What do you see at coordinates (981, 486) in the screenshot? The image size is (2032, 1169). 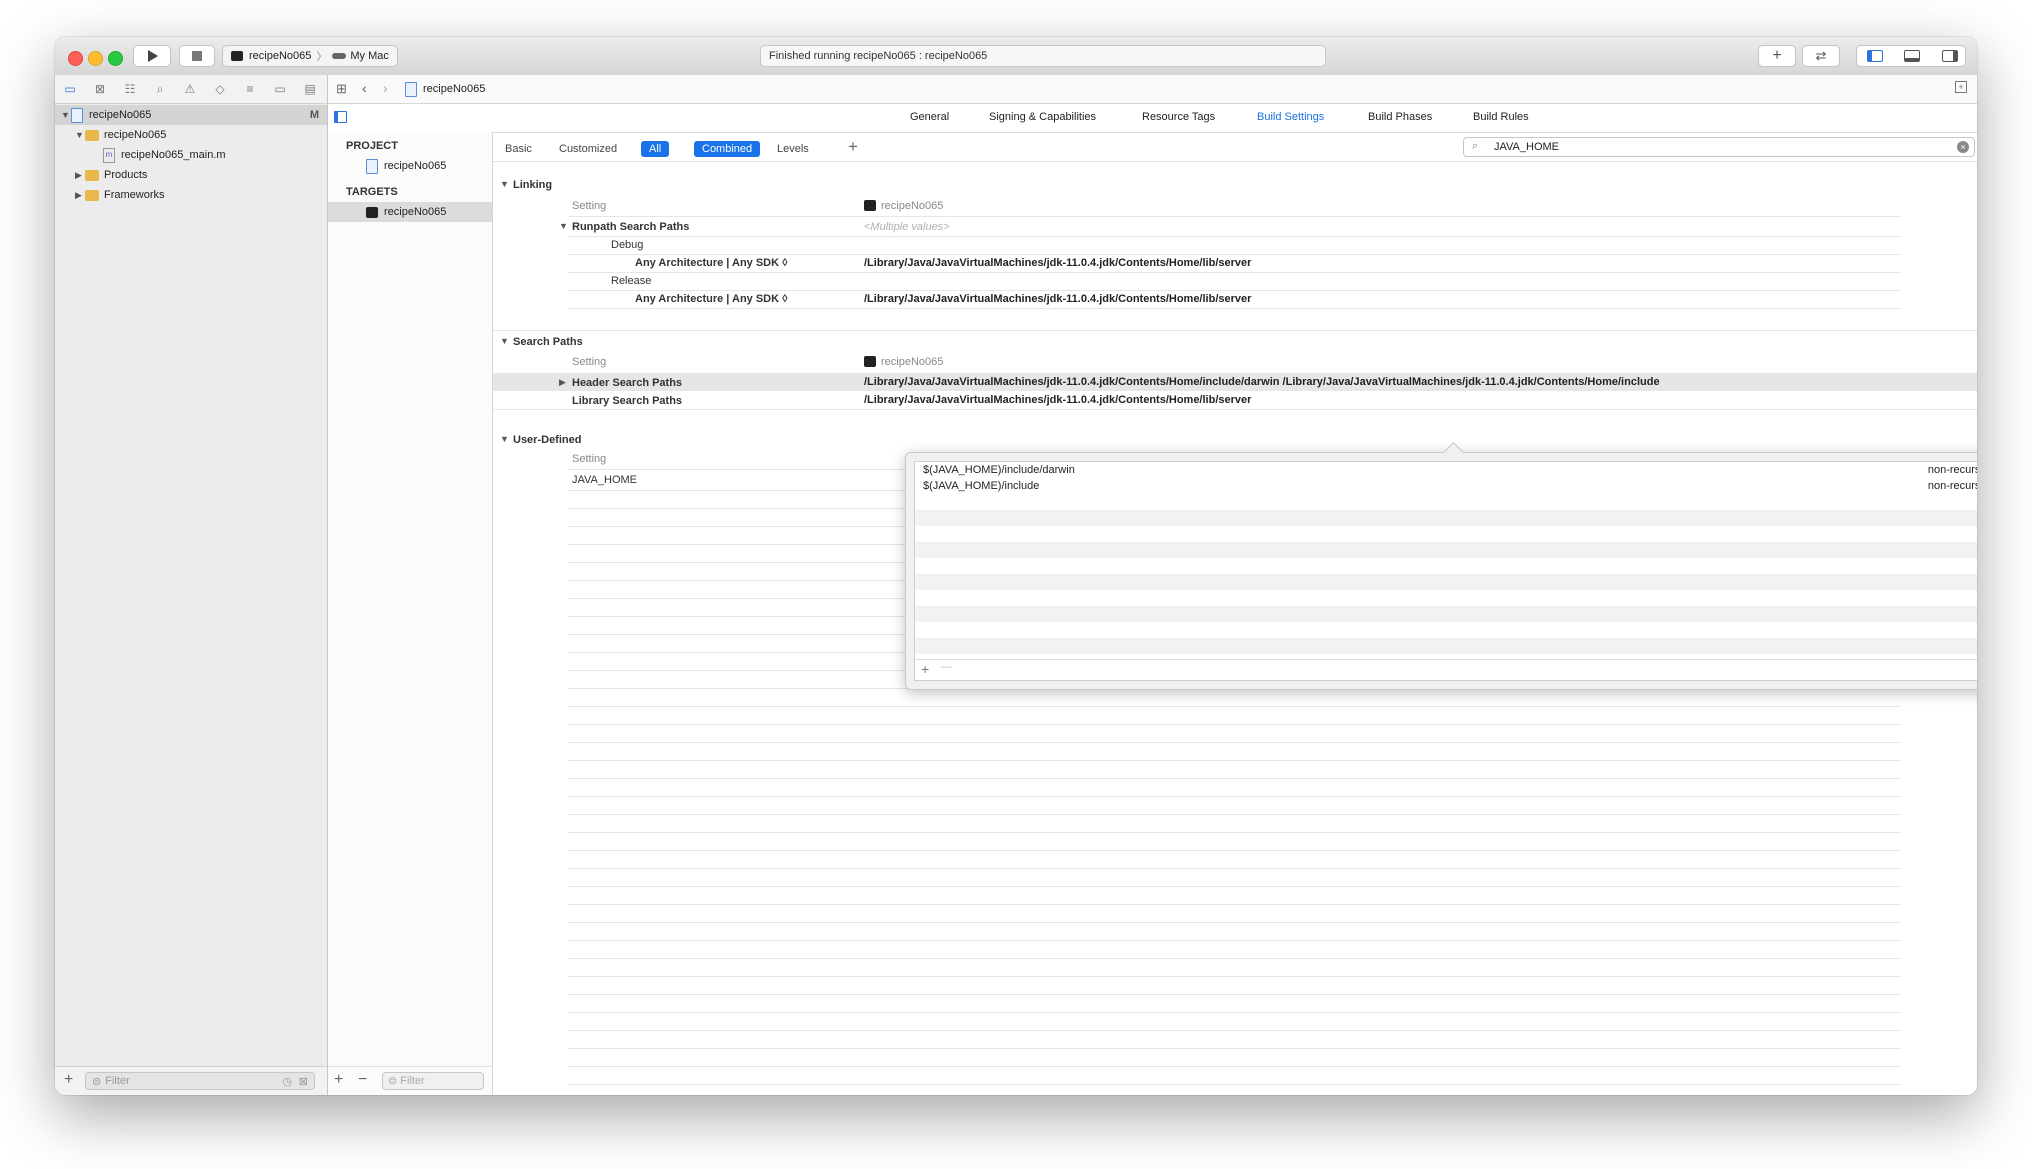 I see `search-path-value: $(JAVA_HOME)/include` at bounding box center [981, 486].